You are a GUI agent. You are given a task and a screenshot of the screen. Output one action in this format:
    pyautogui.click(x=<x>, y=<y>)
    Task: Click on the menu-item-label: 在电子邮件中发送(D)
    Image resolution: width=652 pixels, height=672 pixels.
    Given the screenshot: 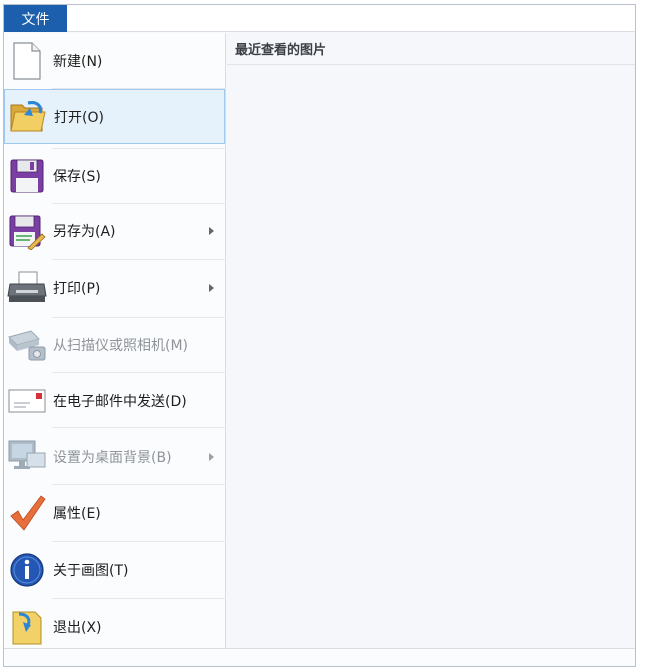 What is the action you would take?
    pyautogui.click(x=120, y=401)
    